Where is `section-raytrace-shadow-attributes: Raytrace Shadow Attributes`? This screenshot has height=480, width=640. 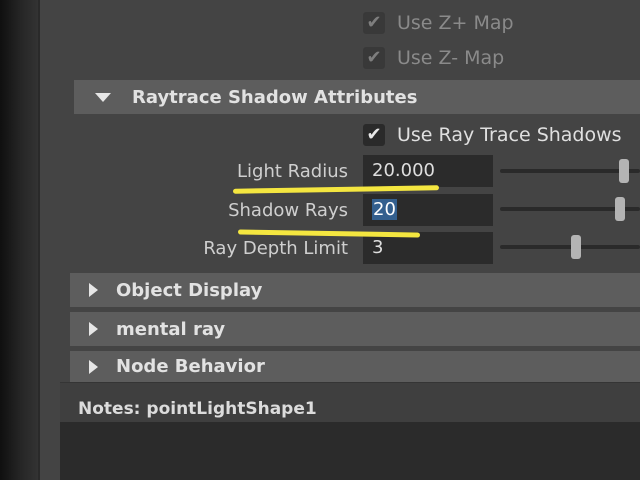 section-raytrace-shadow-attributes: Raytrace Shadow Attributes is located at coordinates (357, 97).